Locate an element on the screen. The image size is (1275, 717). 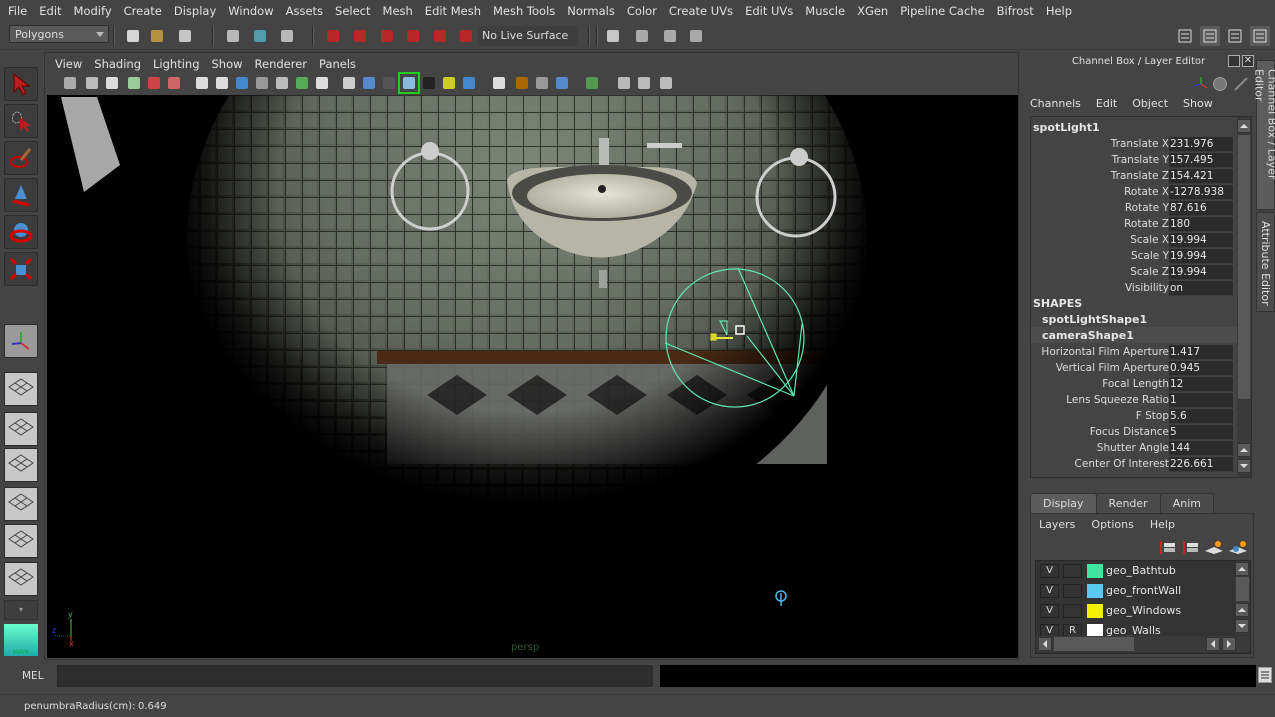
channel-label: Scale Z is located at coordinates (1149, 272).